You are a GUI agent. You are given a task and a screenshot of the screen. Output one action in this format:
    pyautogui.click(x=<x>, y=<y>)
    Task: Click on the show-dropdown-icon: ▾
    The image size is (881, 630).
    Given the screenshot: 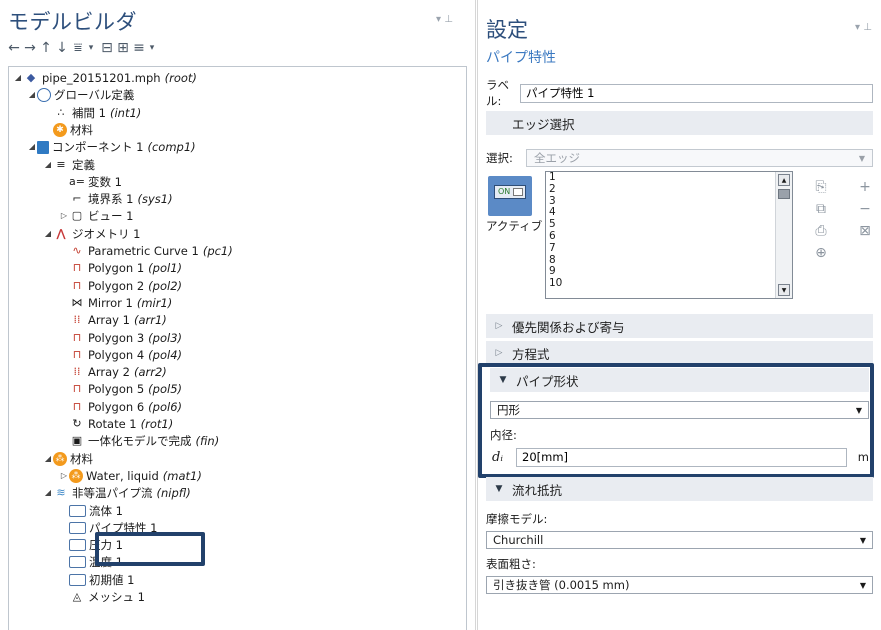 What is the action you would take?
    pyautogui.click(x=91, y=48)
    